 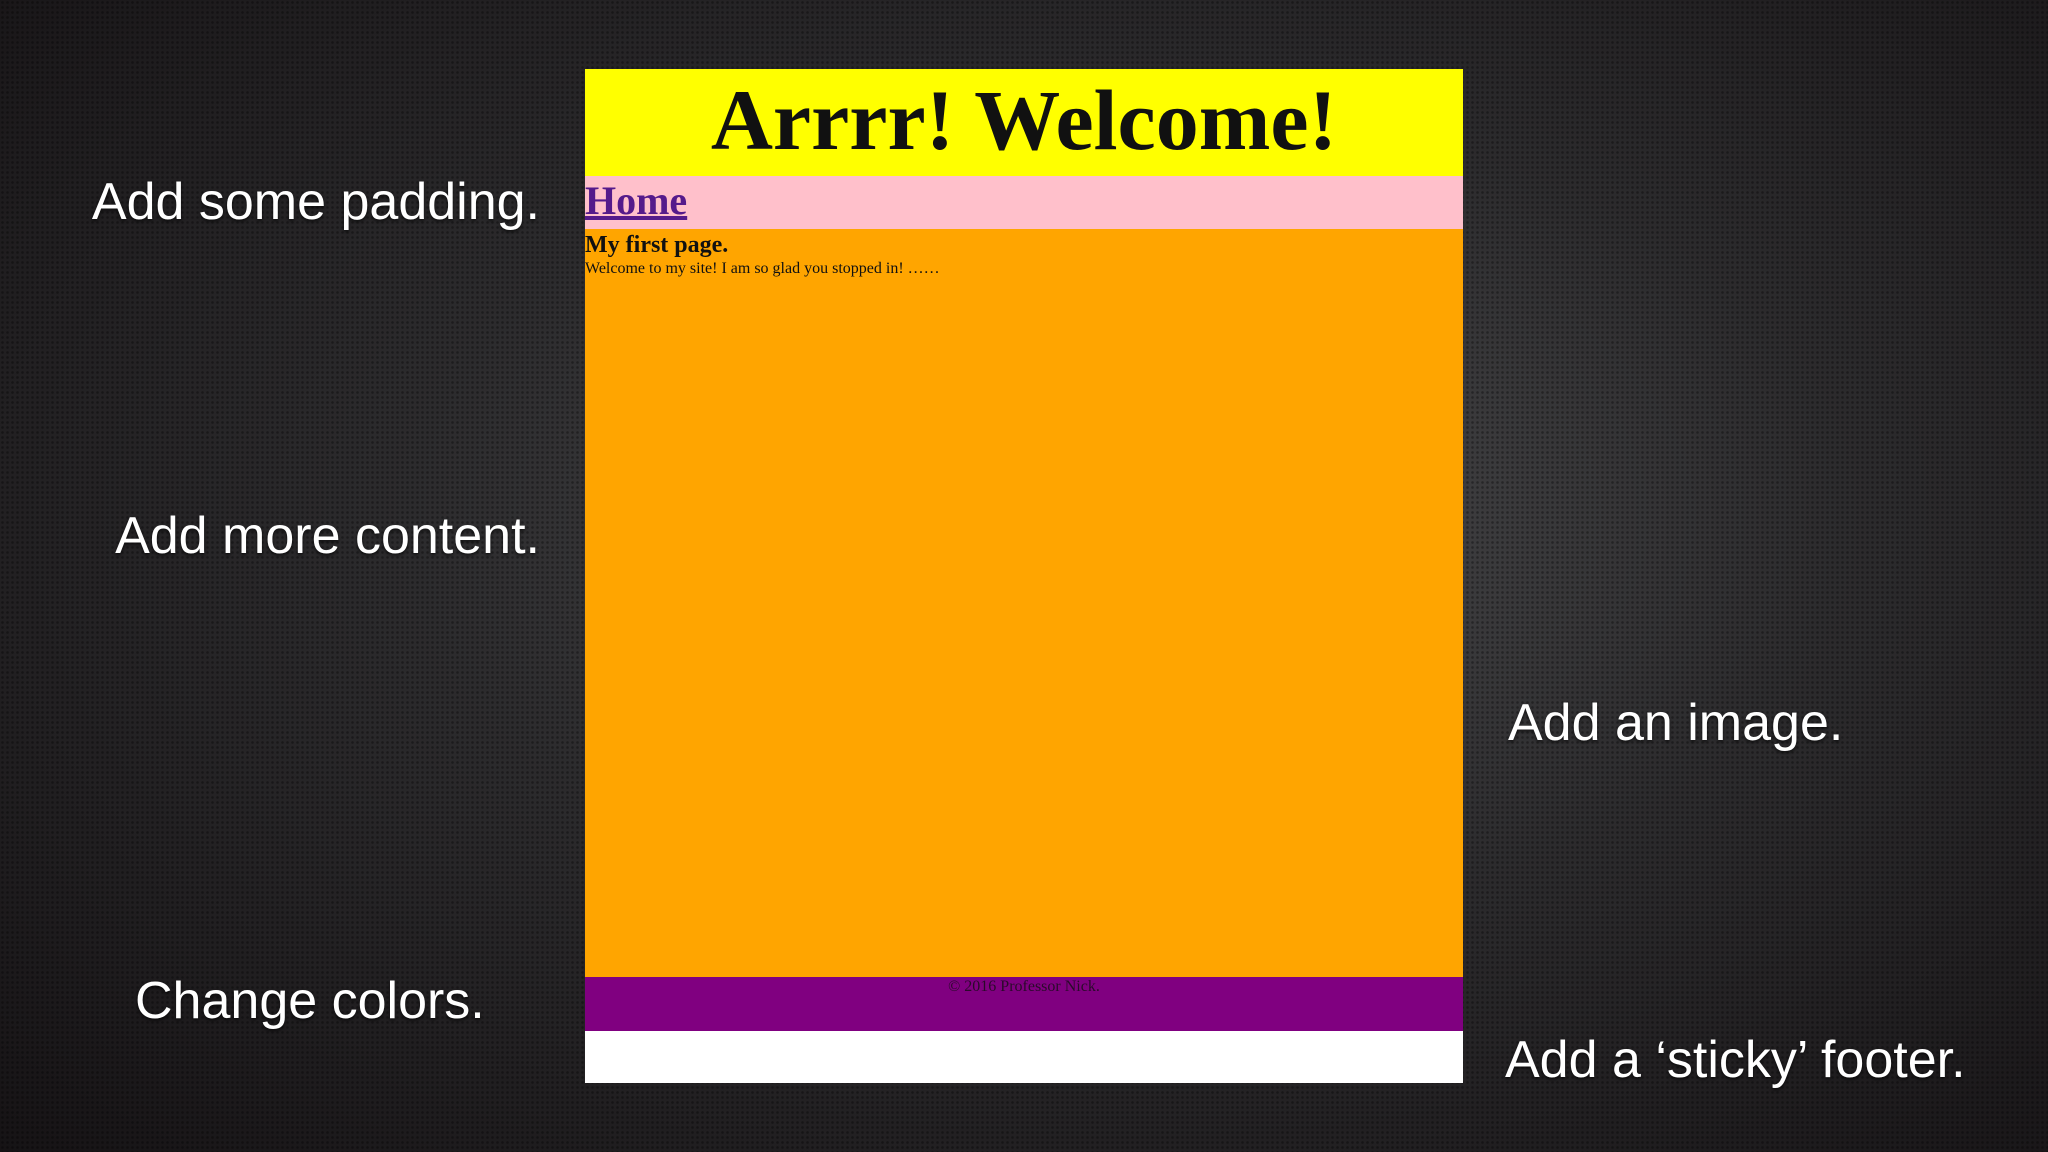 I want to click on demo-page-bottom, so click(x=1024, y=1057).